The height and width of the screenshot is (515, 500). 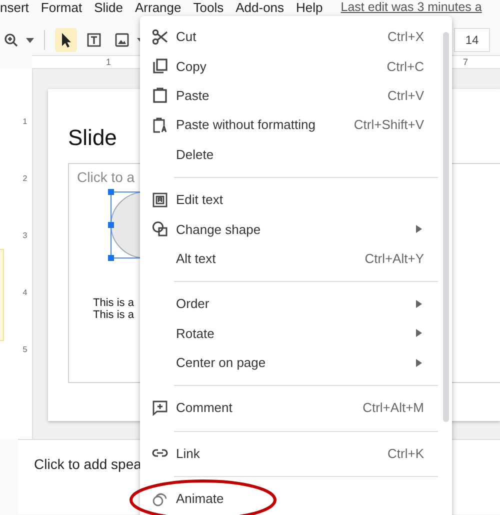 What do you see at coordinates (25, 236) in the screenshot?
I see `ruler-number: 3` at bounding box center [25, 236].